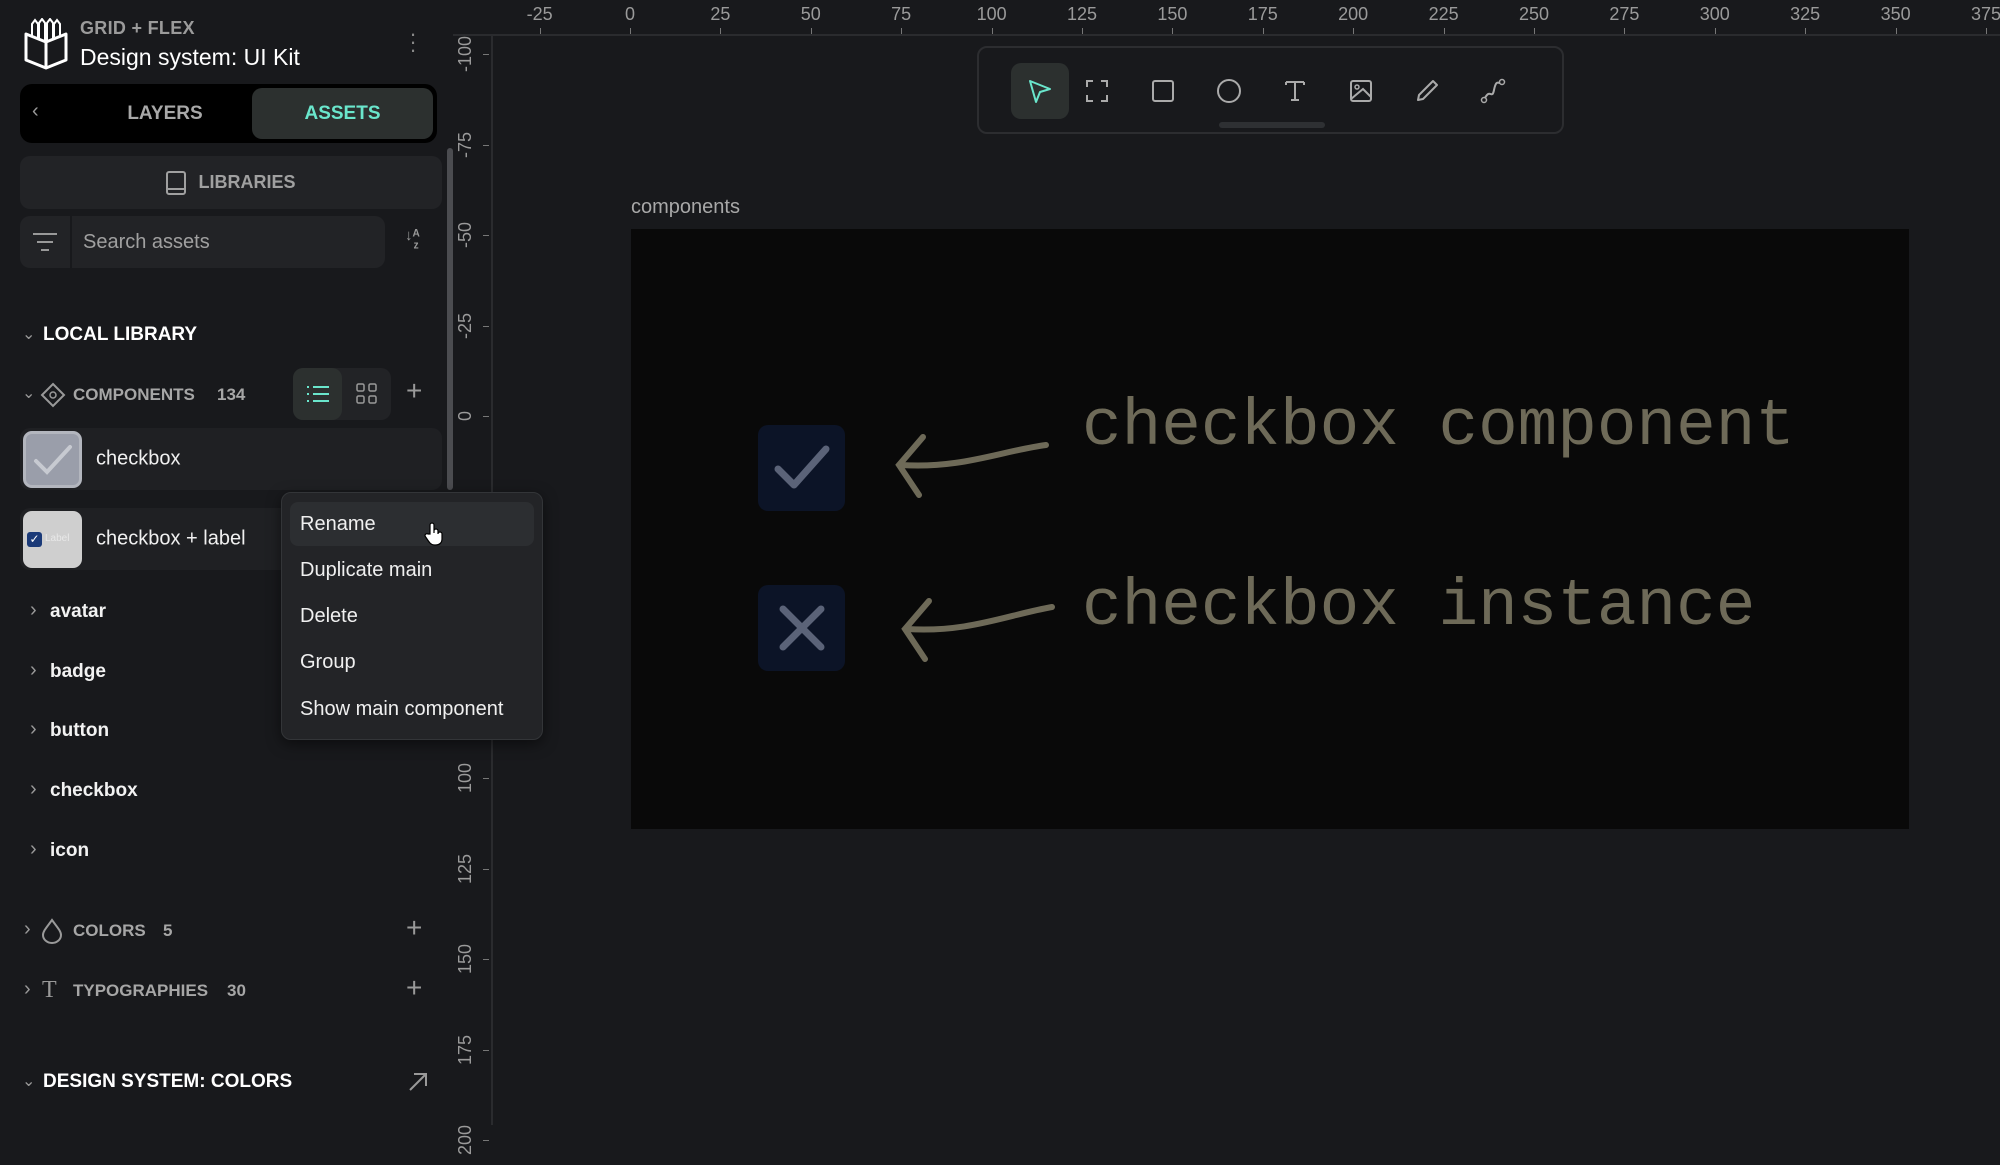  I want to click on grid-icon, so click(366, 393).